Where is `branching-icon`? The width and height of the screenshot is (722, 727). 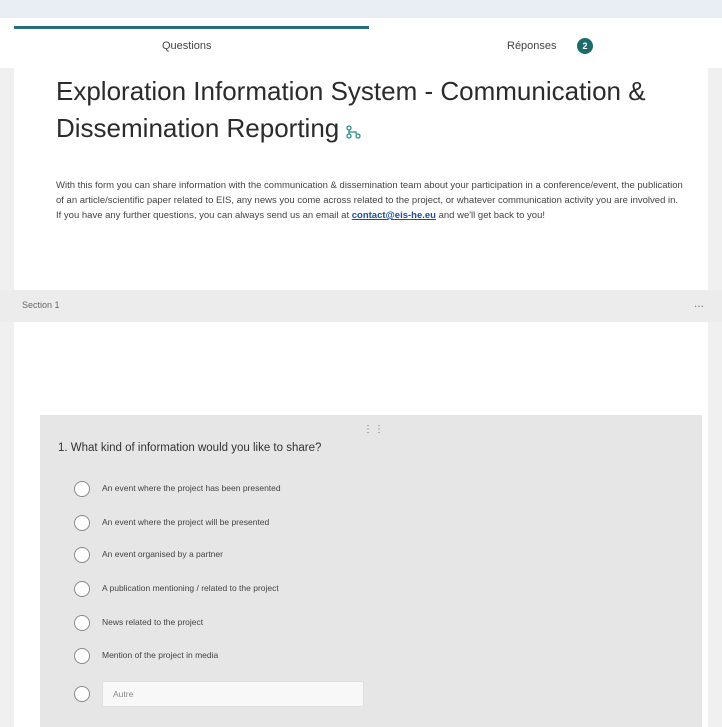 branching-icon is located at coordinates (354, 130).